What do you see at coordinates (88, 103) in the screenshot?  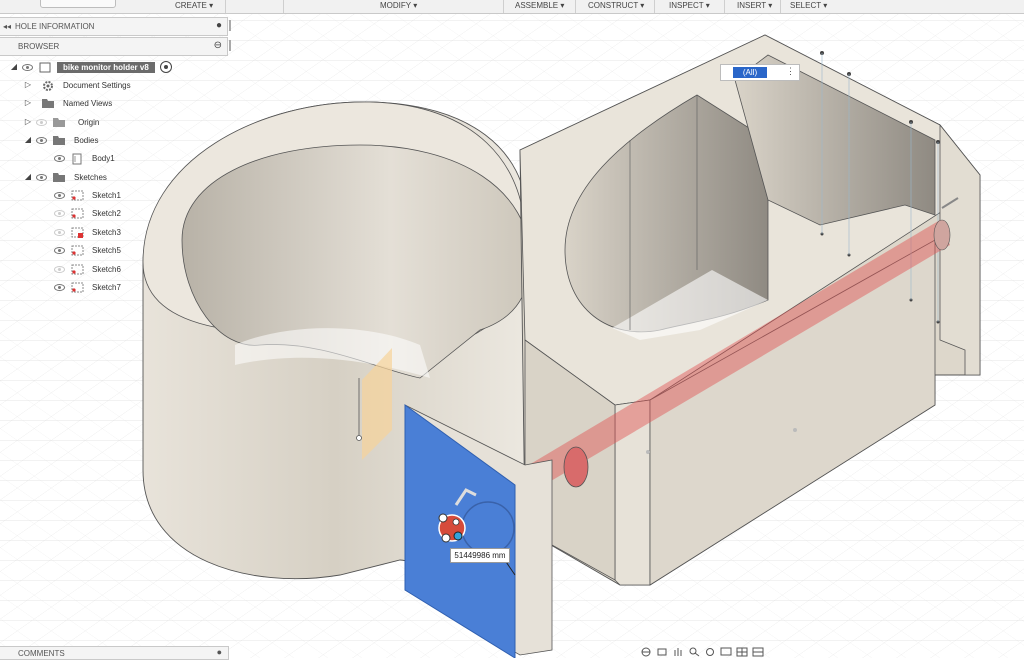 I see `tree-item-label: Named Views` at bounding box center [88, 103].